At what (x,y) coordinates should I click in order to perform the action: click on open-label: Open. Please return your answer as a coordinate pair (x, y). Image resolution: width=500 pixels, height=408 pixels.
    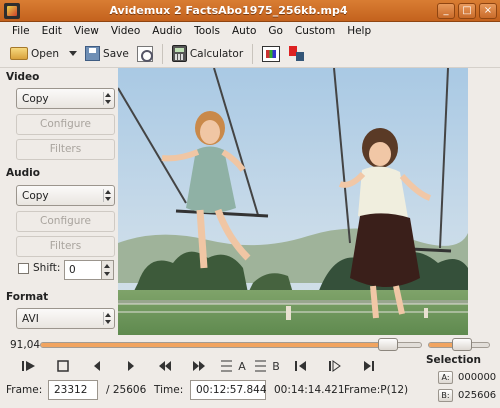
    Looking at the image, I should click on (45, 53).